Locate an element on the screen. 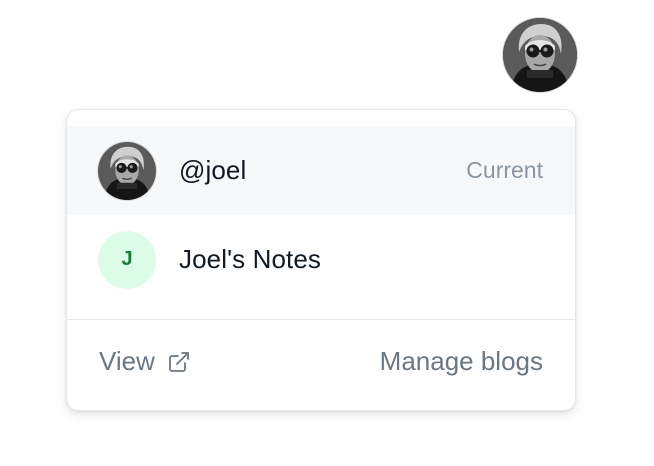 This screenshot has width=654, height=466. letter-avatar: J is located at coordinates (127, 259).